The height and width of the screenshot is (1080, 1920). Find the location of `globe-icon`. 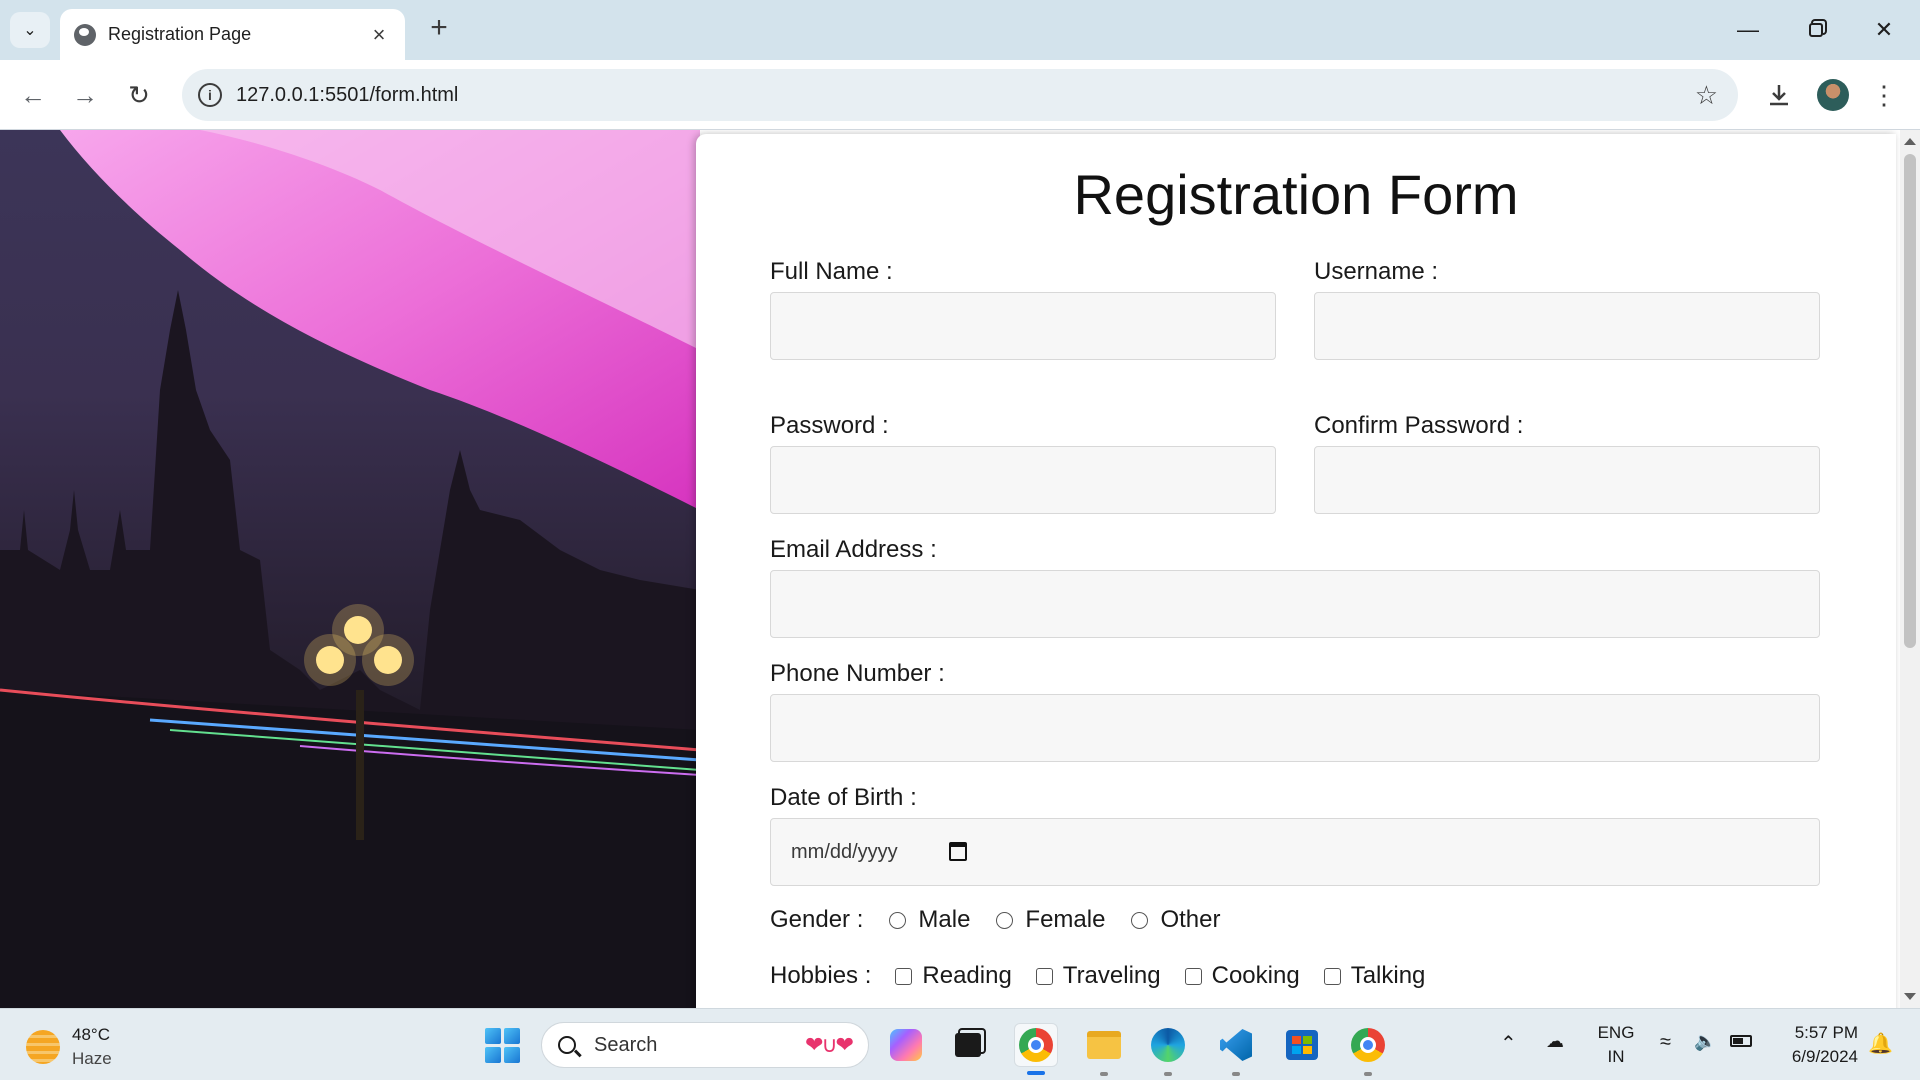

globe-icon is located at coordinates (85, 34).